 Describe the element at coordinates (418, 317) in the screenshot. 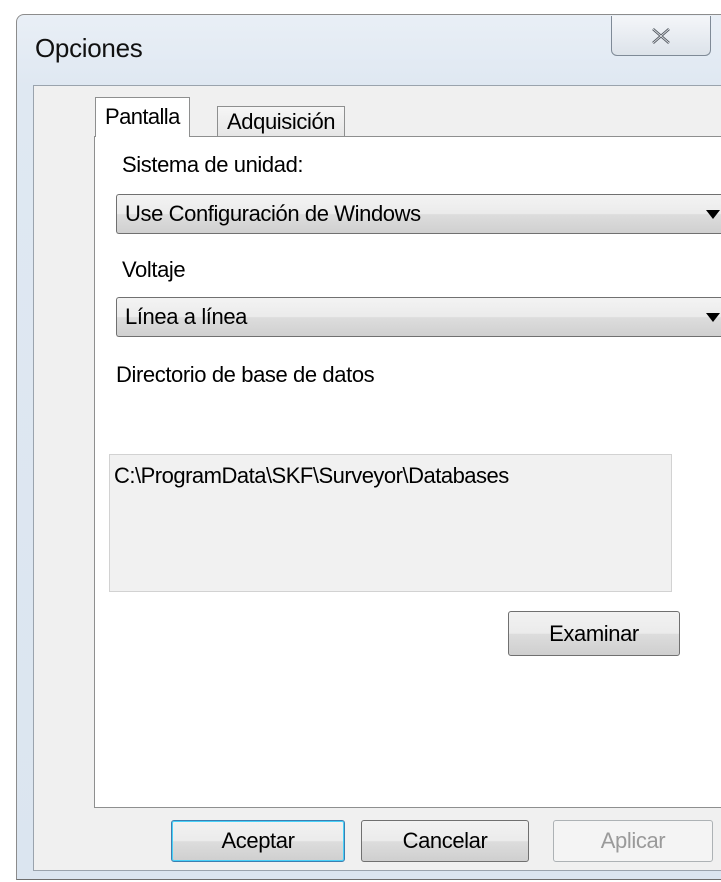

I see `voltage-dropdown: Línea a línea` at that location.